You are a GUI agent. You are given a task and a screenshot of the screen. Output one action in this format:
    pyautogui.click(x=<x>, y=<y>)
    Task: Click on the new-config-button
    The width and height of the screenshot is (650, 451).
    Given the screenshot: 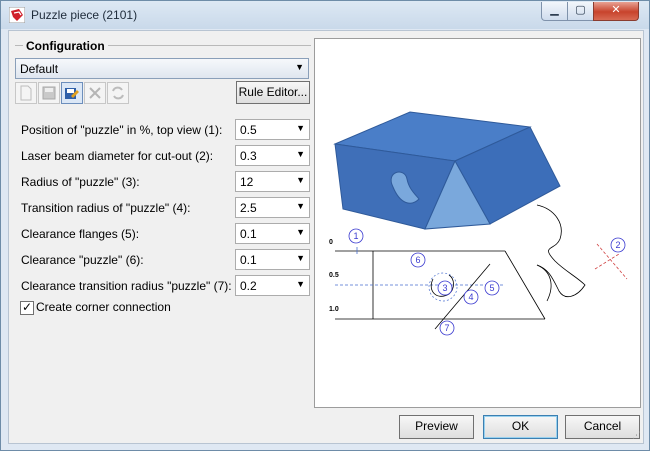 What is the action you would take?
    pyautogui.click(x=26, y=93)
    